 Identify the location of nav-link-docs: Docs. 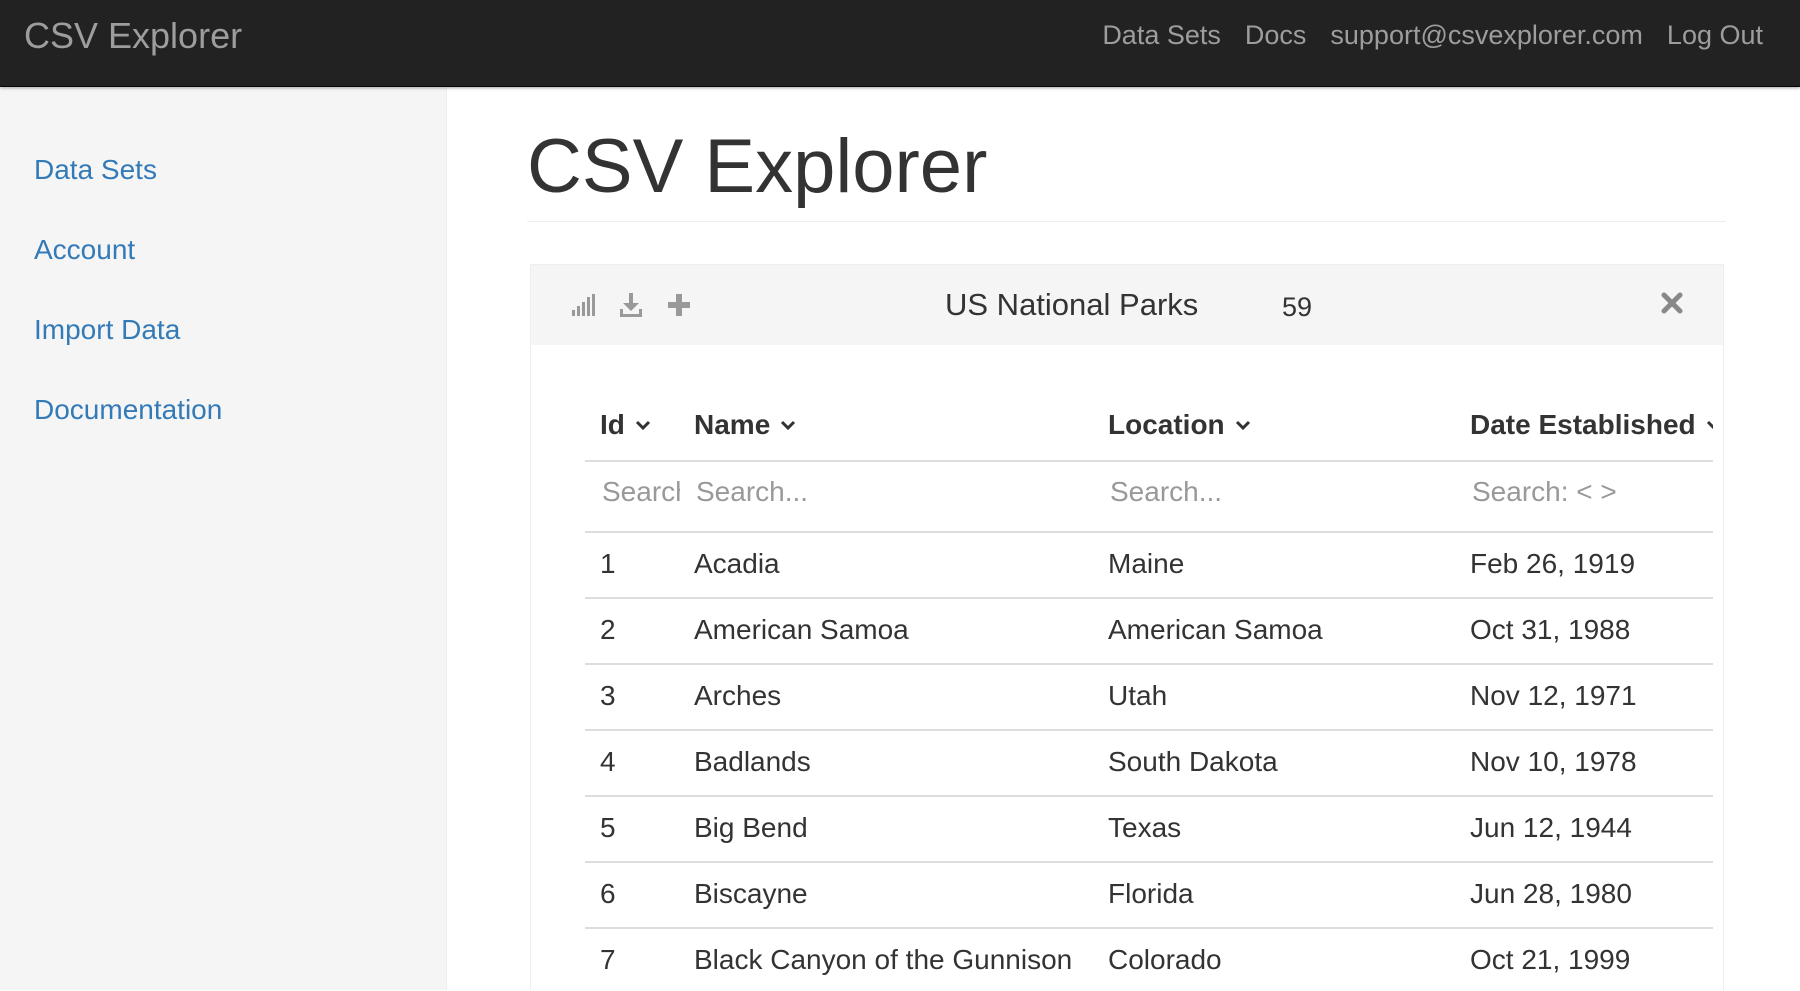
(1276, 35).